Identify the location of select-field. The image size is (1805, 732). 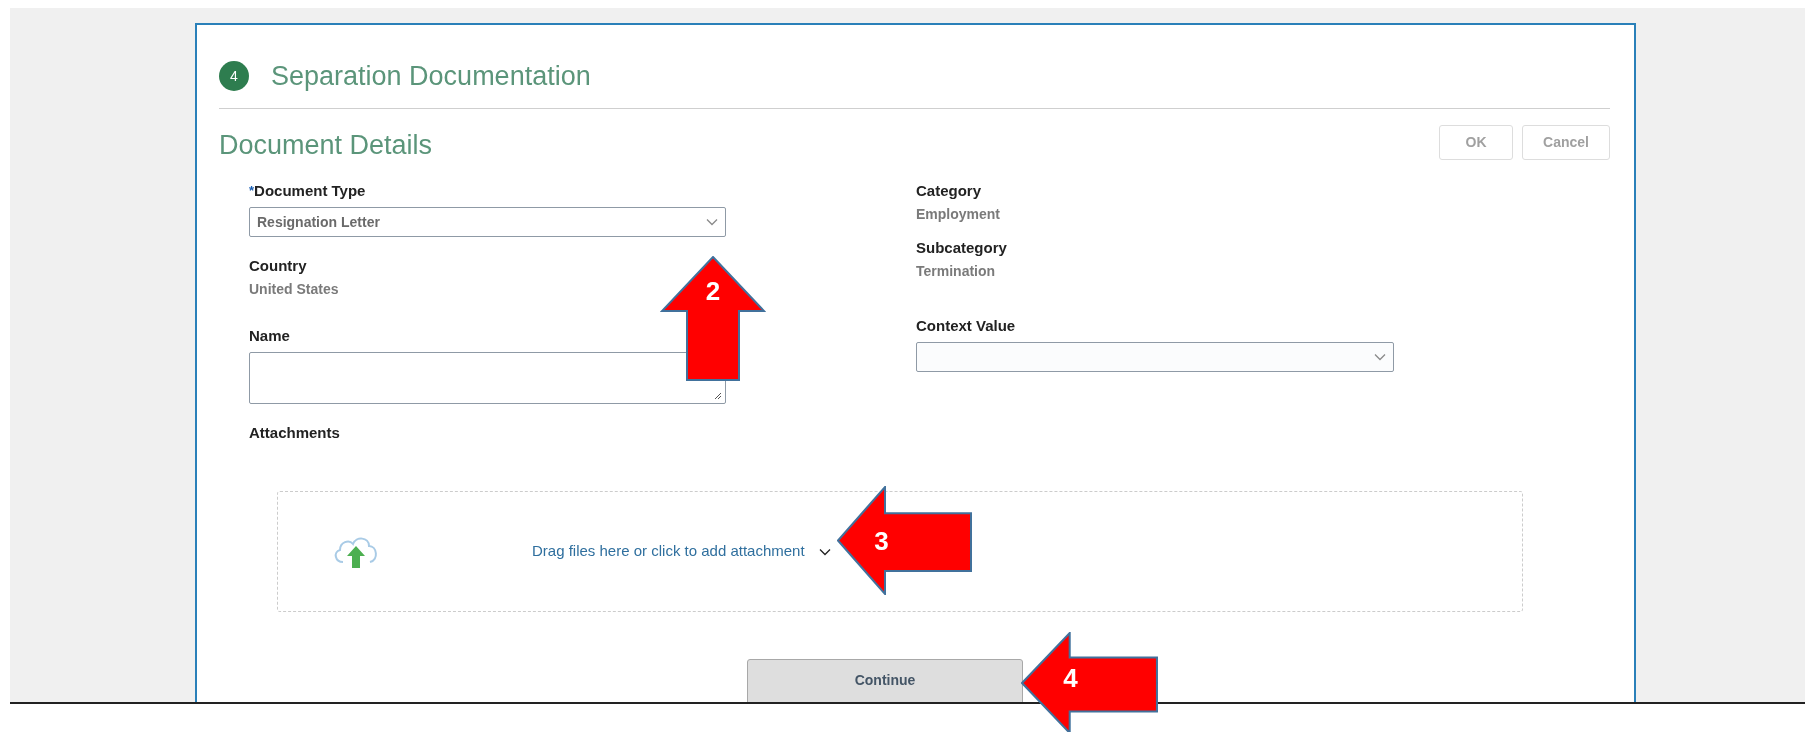
(1155, 357).